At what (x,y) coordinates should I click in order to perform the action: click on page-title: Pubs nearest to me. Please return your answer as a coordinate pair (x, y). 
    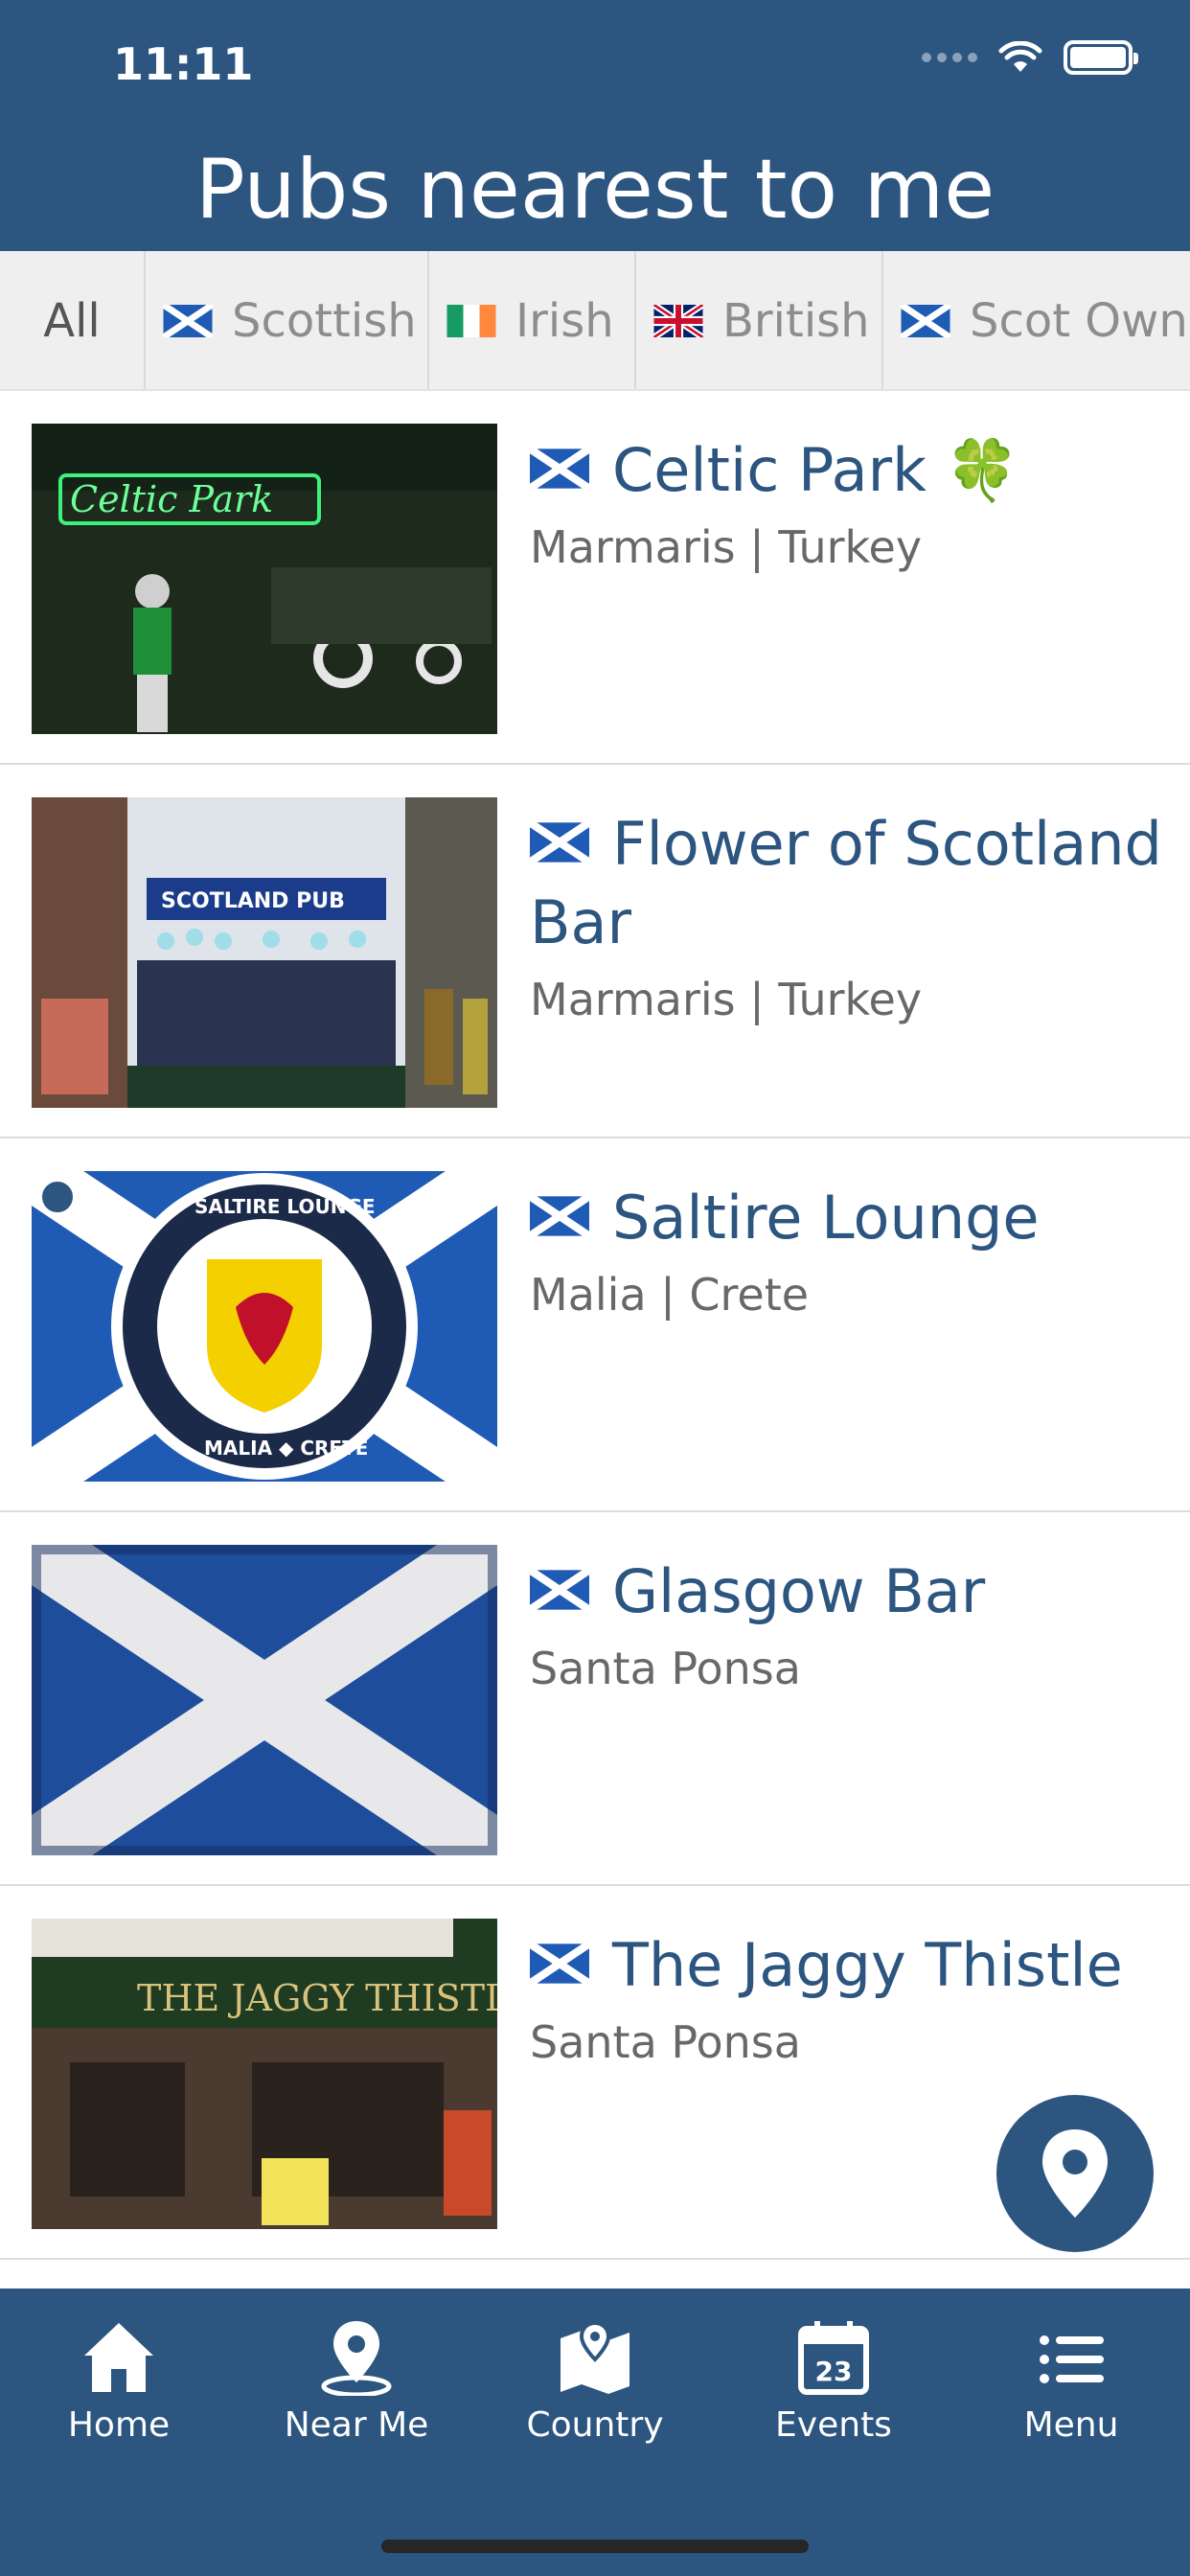
    Looking at the image, I should click on (595, 190).